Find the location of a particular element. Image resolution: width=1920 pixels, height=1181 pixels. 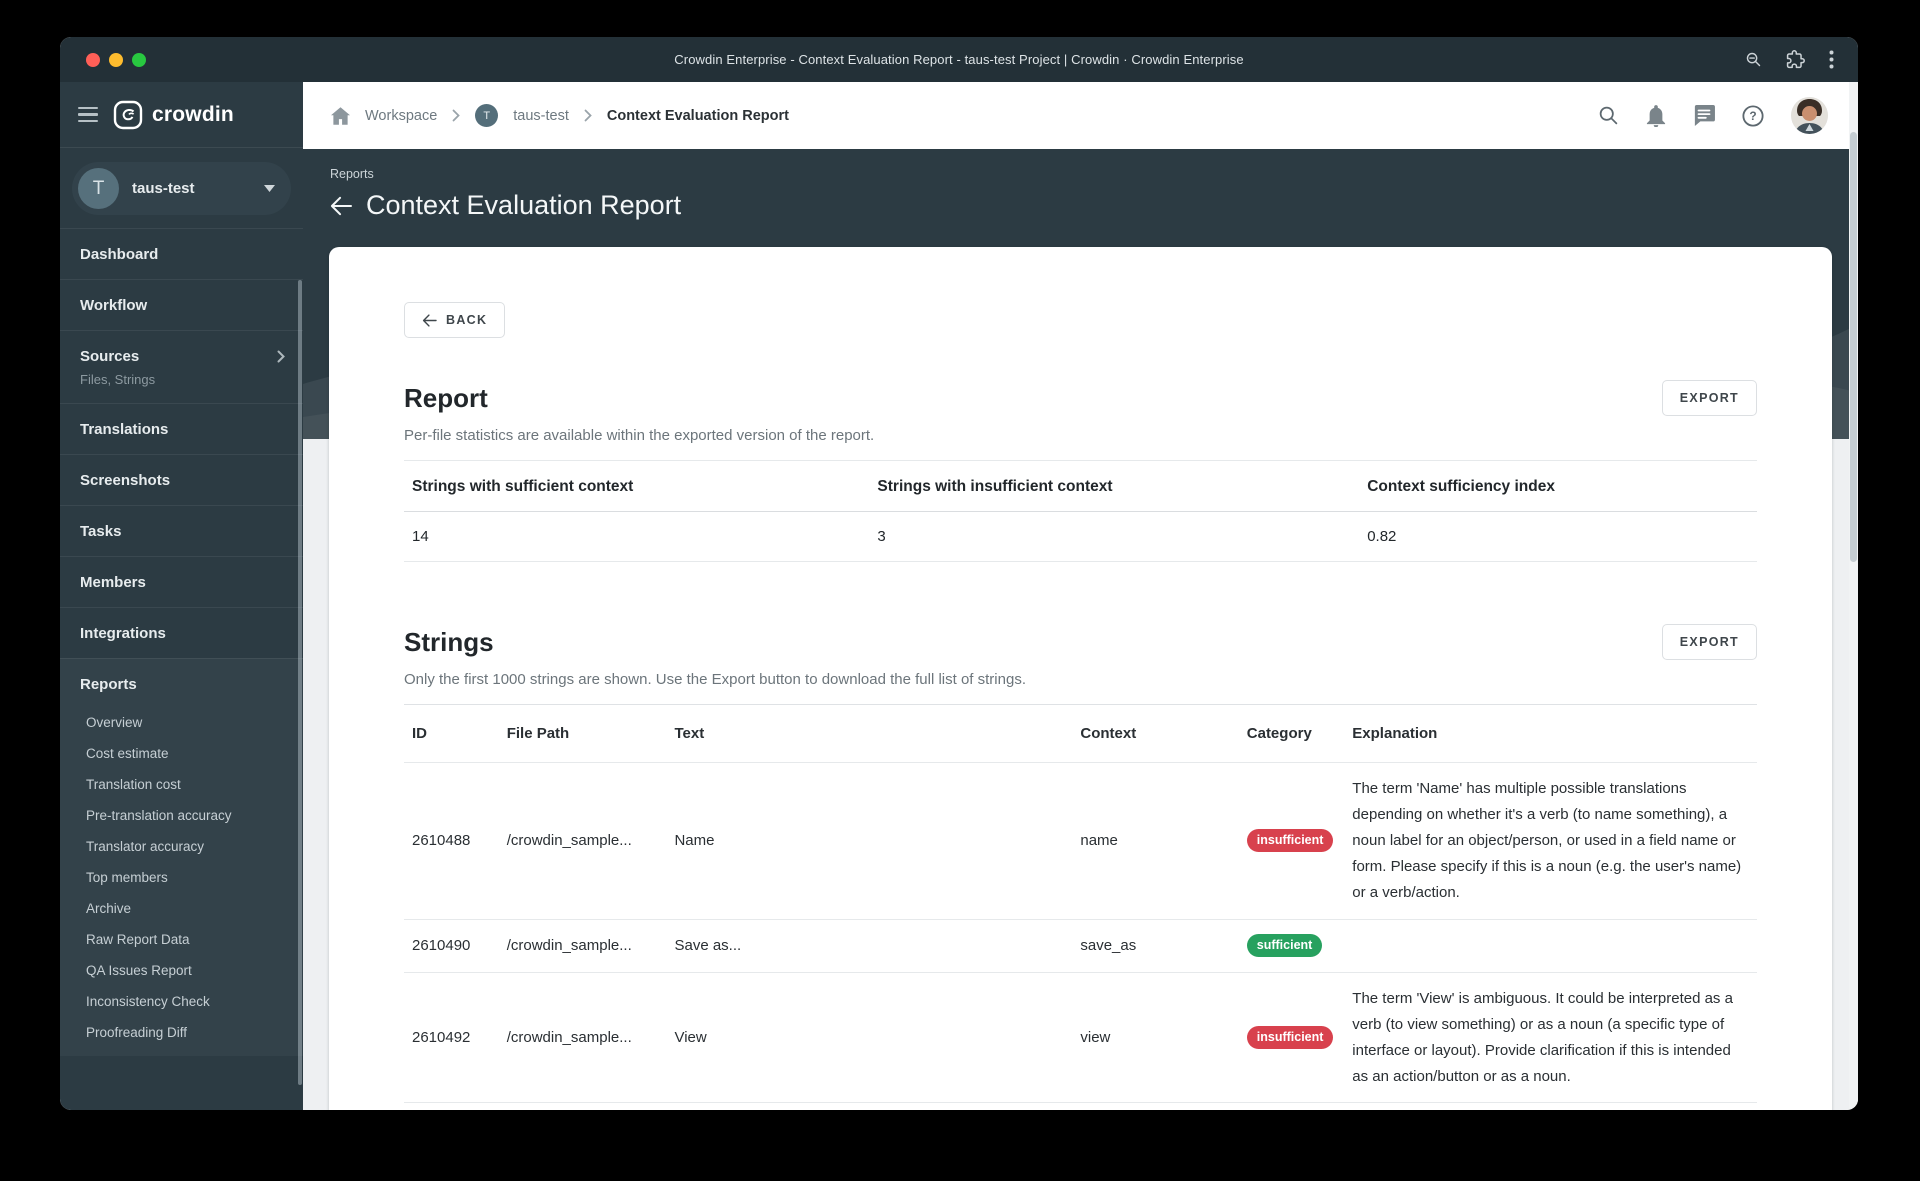

page-scrollbar is located at coordinates (1853, 596).